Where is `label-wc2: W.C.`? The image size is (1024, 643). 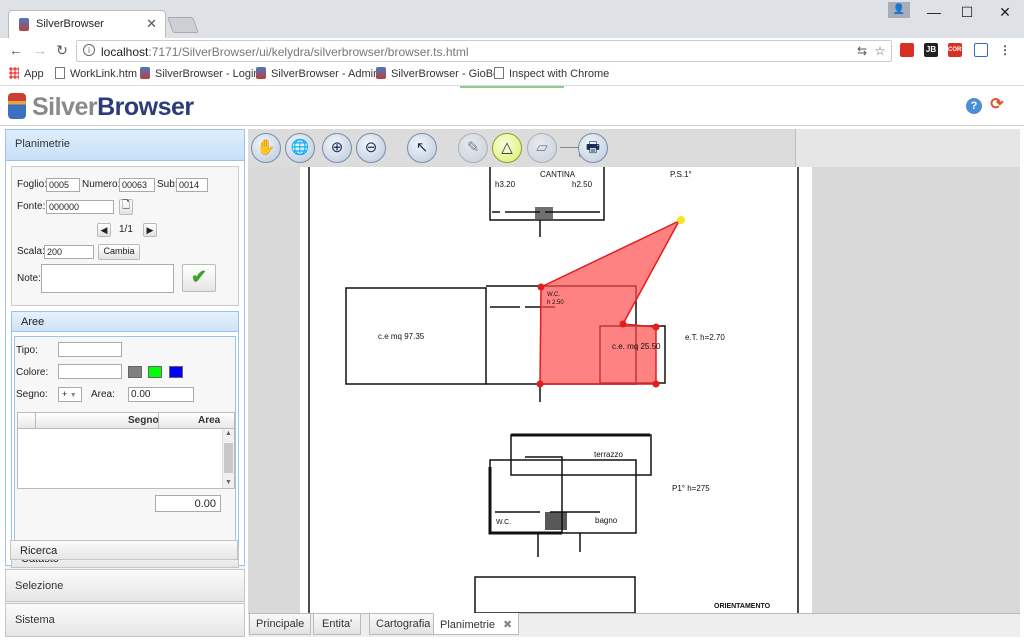
label-wc2: W.C. is located at coordinates (503, 522).